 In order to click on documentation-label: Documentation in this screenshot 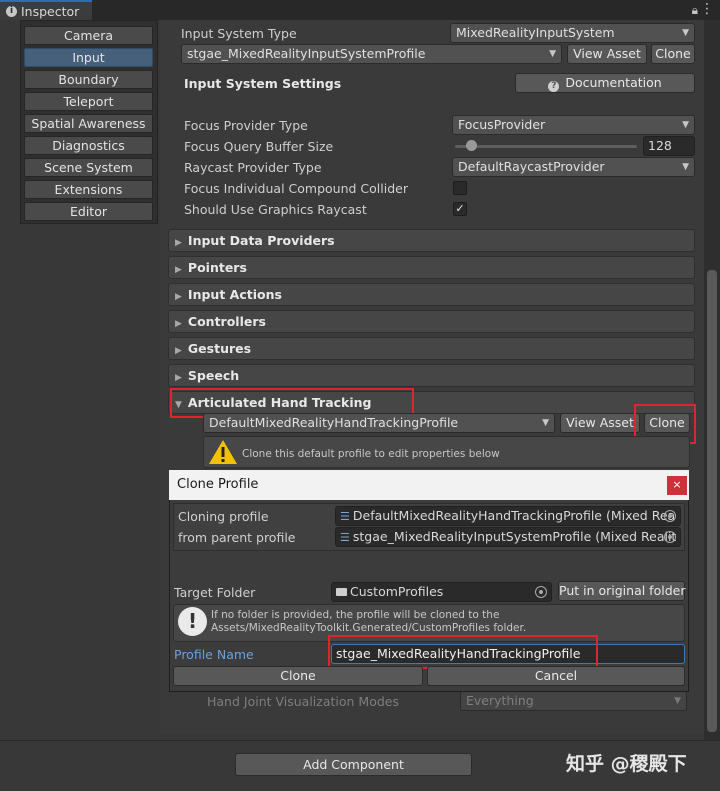, I will do `click(613, 82)`.